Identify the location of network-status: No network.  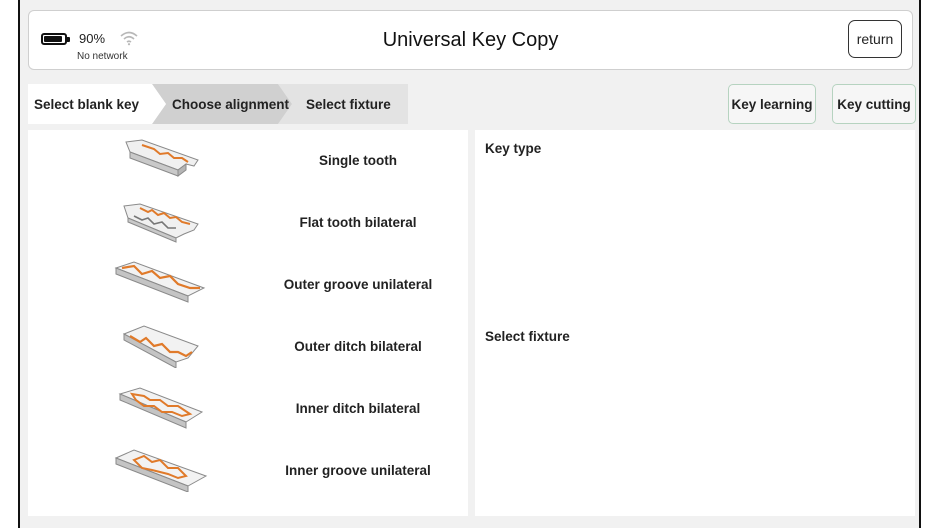
(102, 56).